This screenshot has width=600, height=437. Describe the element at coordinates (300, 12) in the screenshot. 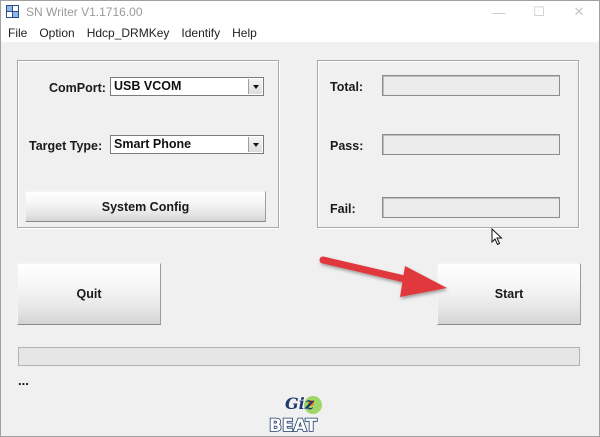

I see `title-bar: SN Writer V1.1716.00 — ☐ ✕` at that location.